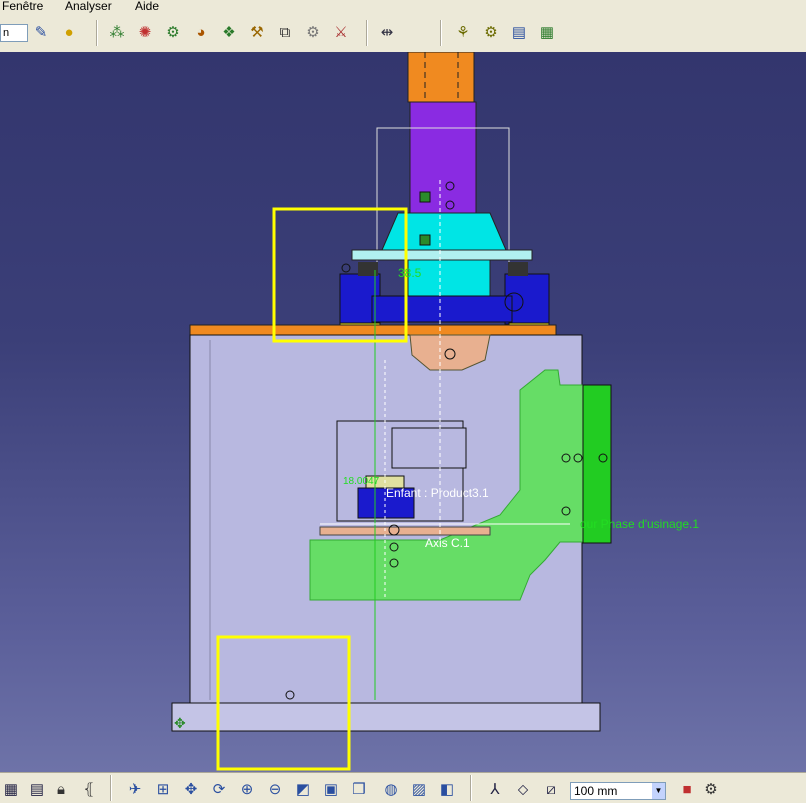 This screenshot has height=803, width=806. I want to click on axis-system-icon: ⅄, so click(495, 789).